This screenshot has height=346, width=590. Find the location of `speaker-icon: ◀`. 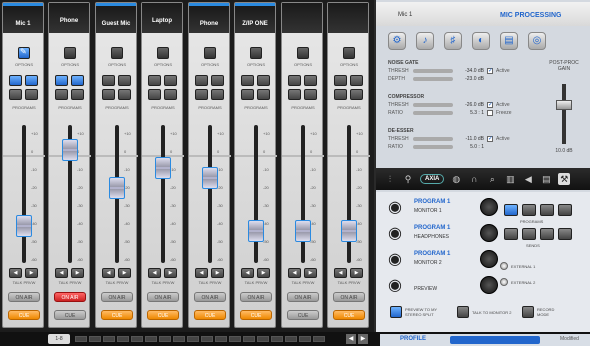

speaker-icon: ◀ is located at coordinates (528, 179).